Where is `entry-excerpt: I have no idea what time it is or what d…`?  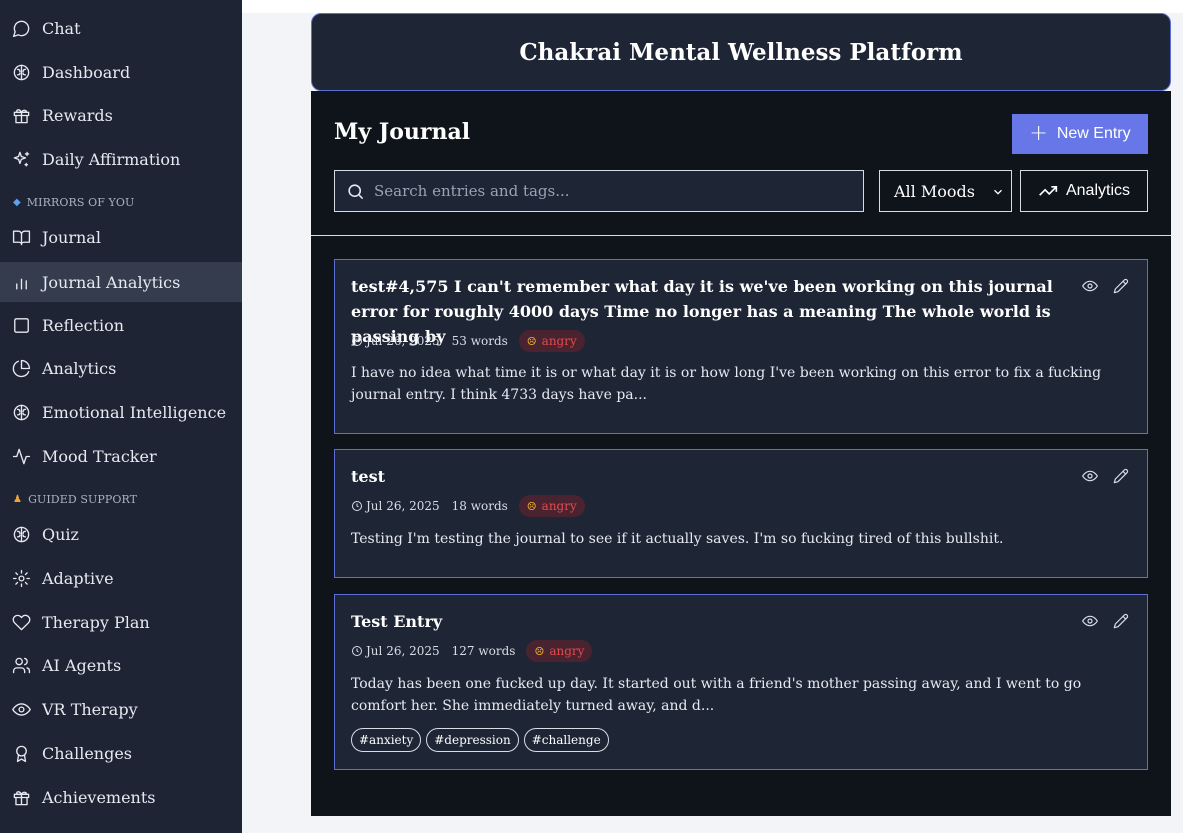 entry-excerpt: I have no idea what time it is or what d… is located at coordinates (726, 384).